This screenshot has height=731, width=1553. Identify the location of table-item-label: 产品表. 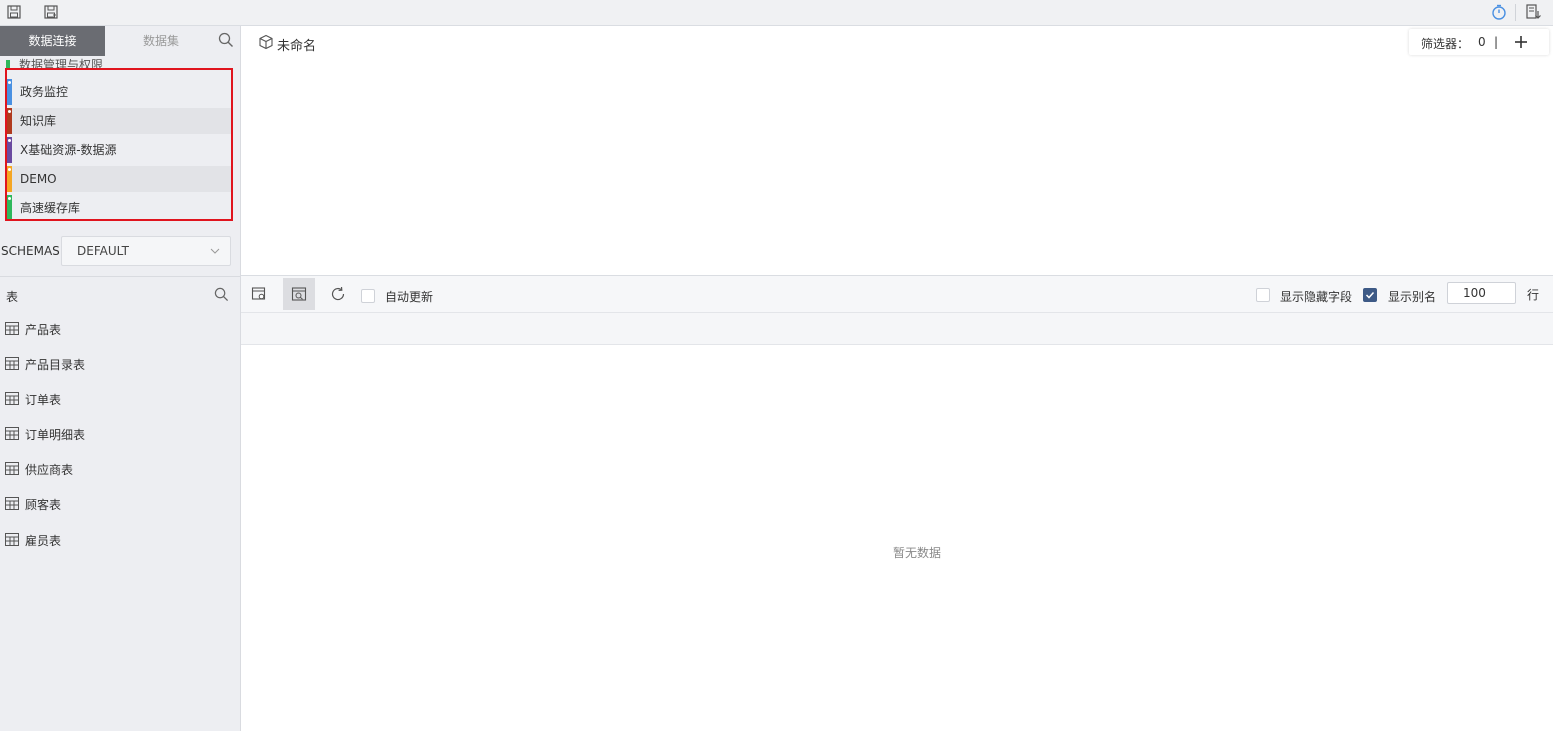
(43, 330).